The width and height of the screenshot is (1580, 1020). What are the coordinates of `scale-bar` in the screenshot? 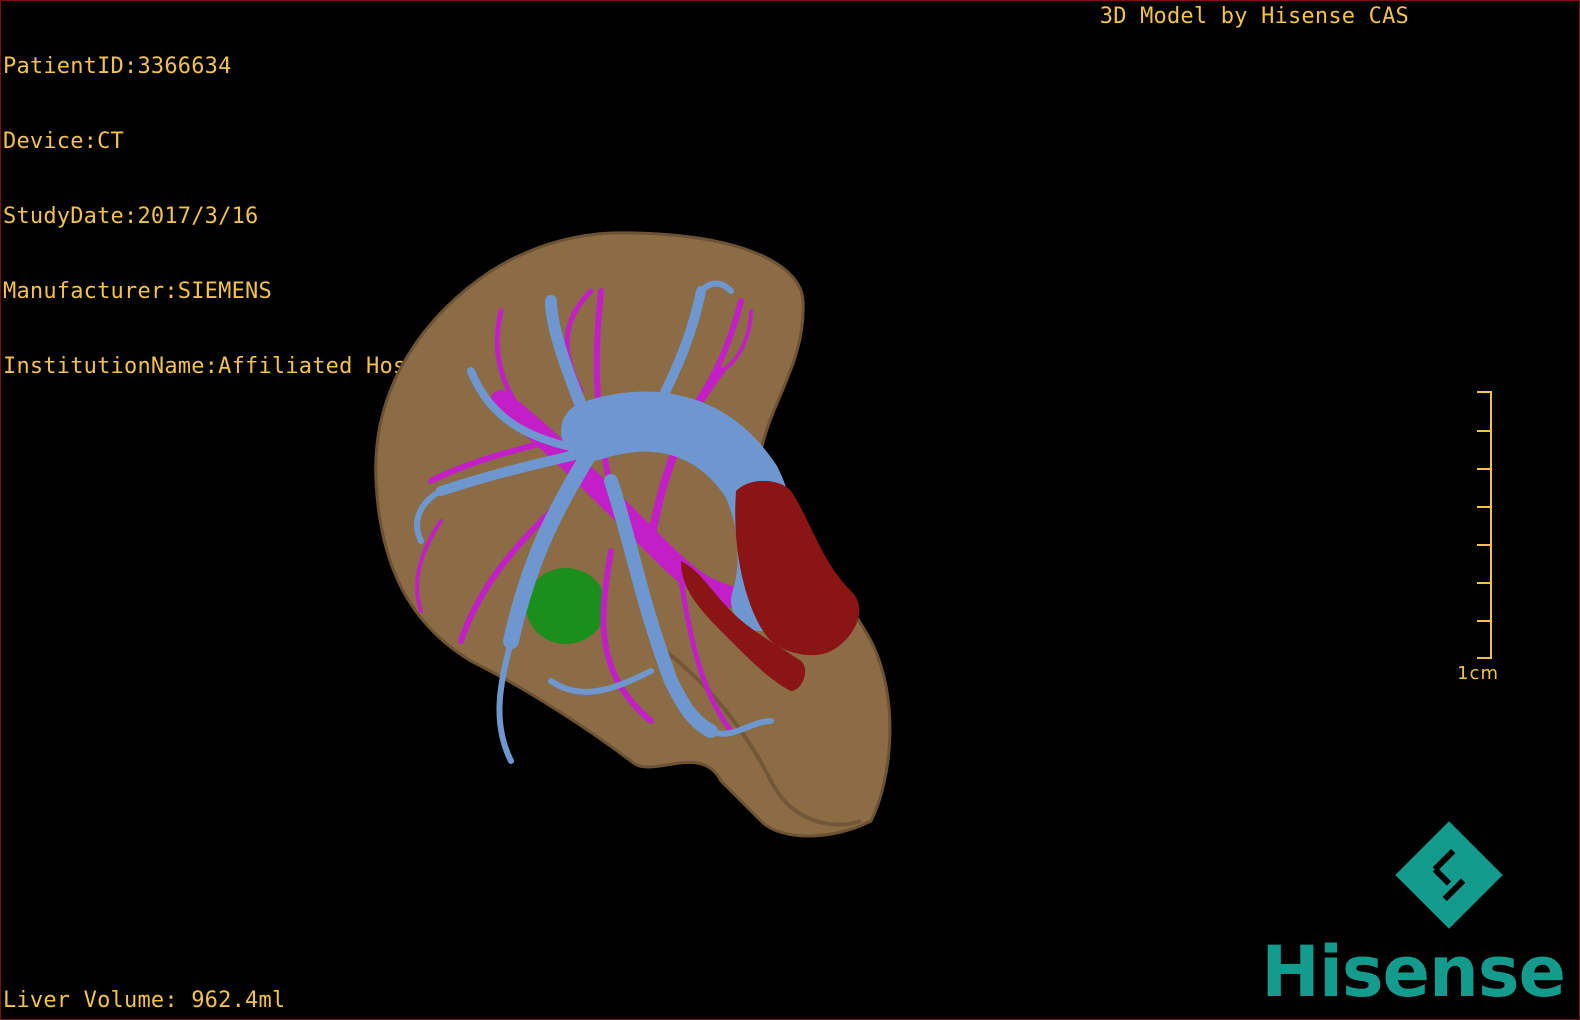 It's located at (1484, 525).